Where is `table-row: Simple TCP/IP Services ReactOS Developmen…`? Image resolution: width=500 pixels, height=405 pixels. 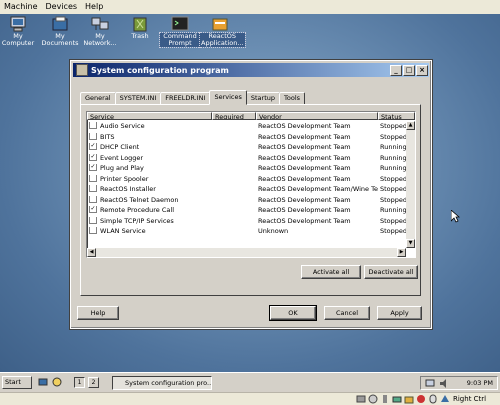 table-row: Simple TCP/IP Services ReactOS Developmen… is located at coordinates (251, 221).